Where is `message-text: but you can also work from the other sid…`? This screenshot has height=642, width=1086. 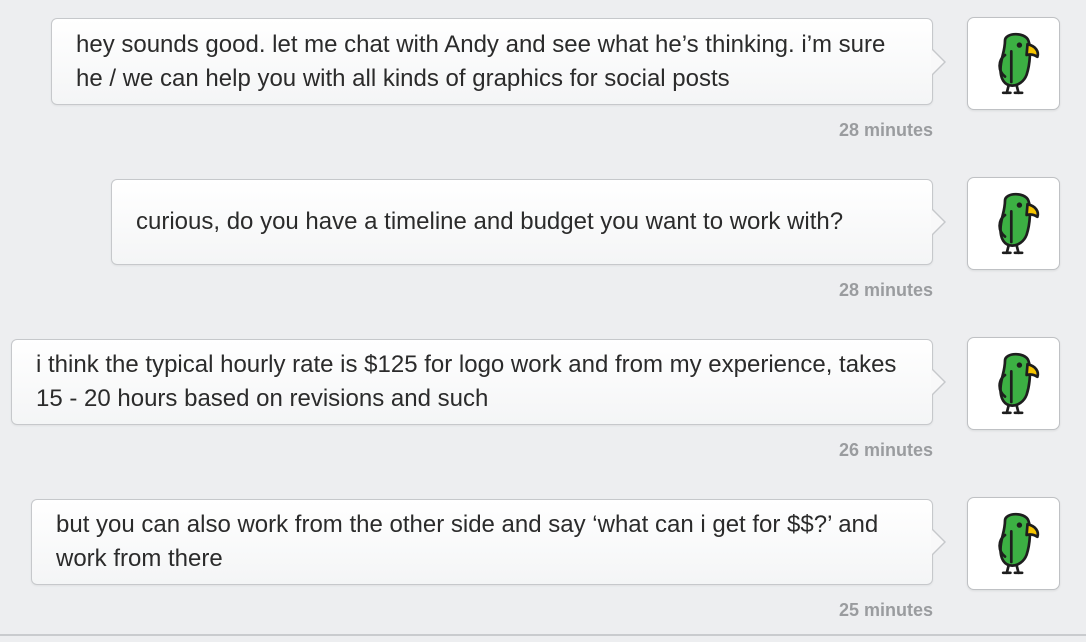 message-text: but you can also work from the other sid… is located at coordinates (467, 541).